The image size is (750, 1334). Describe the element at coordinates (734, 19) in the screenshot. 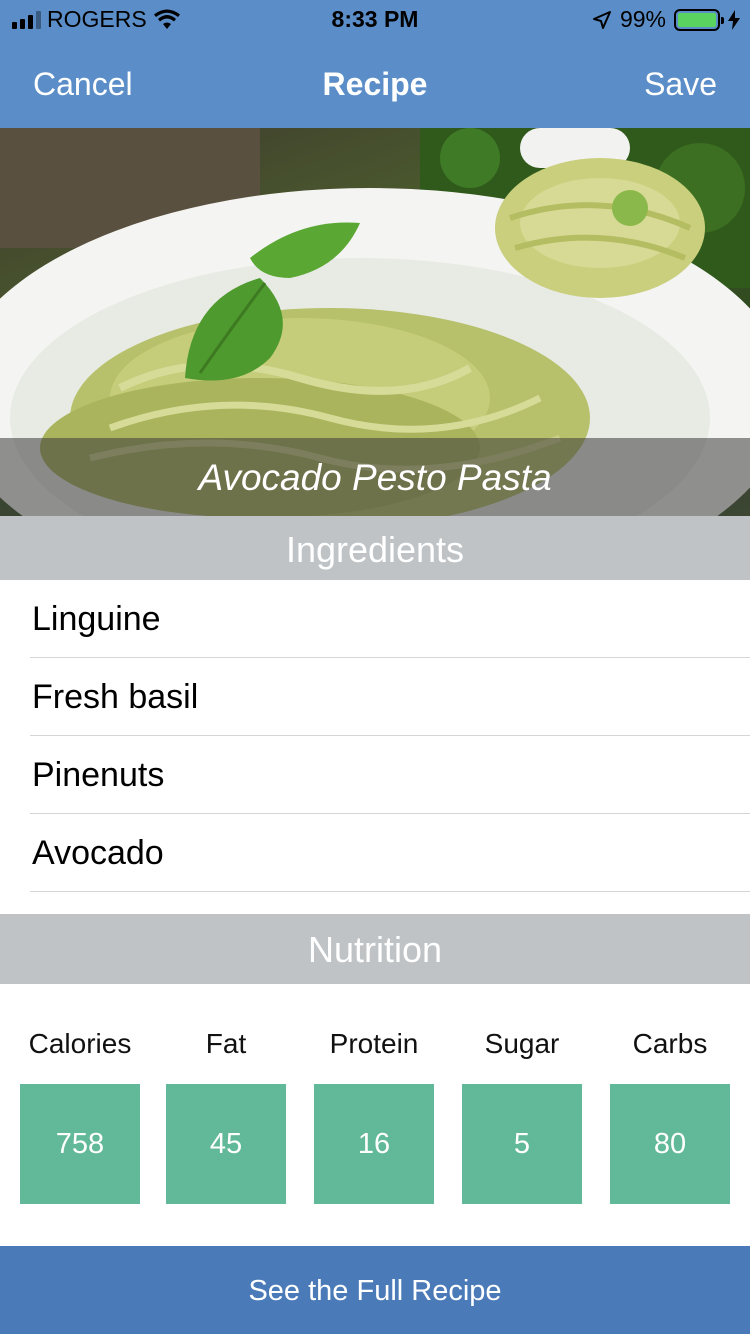

I see `charging-bolt-icon` at that location.